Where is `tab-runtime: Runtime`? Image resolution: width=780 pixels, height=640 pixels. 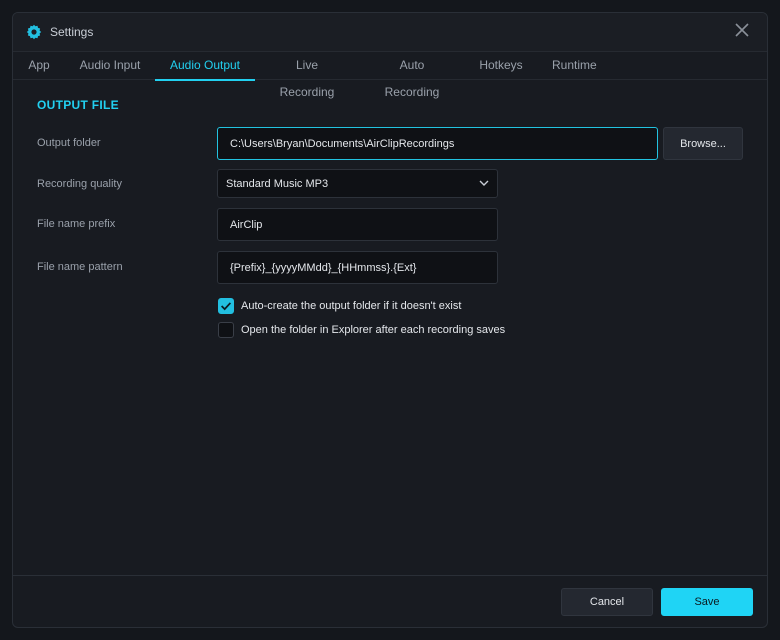 tab-runtime: Runtime is located at coordinates (574, 66).